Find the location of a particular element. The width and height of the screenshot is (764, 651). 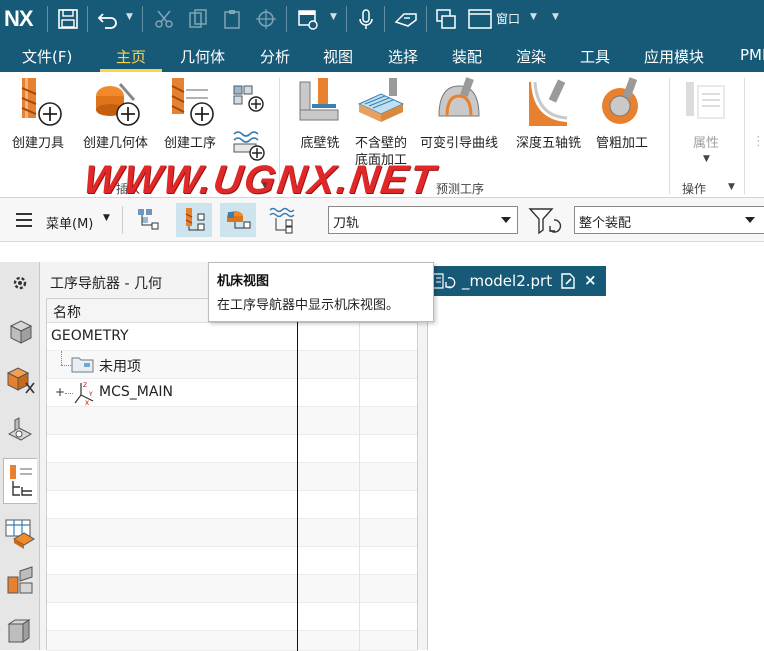

window-dropdown-icon: ▼ is located at coordinates (533, 17).